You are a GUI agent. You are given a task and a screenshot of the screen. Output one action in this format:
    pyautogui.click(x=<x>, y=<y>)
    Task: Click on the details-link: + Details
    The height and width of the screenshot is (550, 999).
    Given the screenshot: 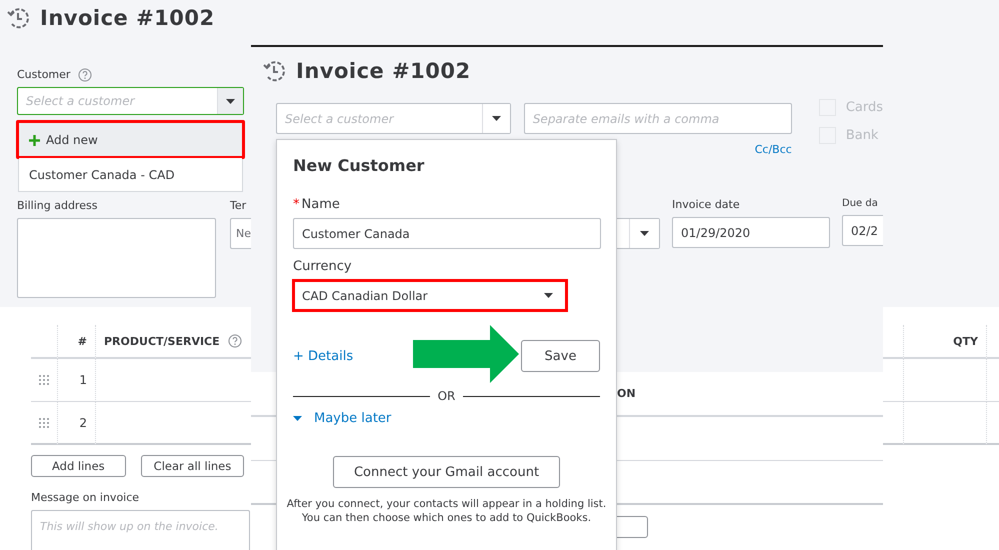 What is the action you would take?
    pyautogui.click(x=323, y=356)
    